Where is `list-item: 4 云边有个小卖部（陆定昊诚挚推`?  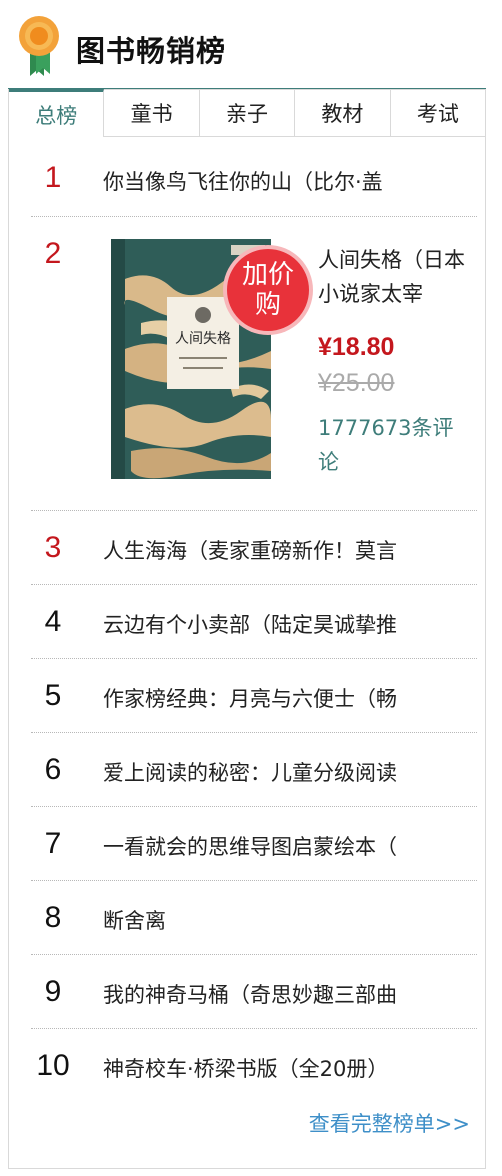 list-item: 4 云边有个小卖部（陆定昊诚挚推 is located at coordinates (254, 622).